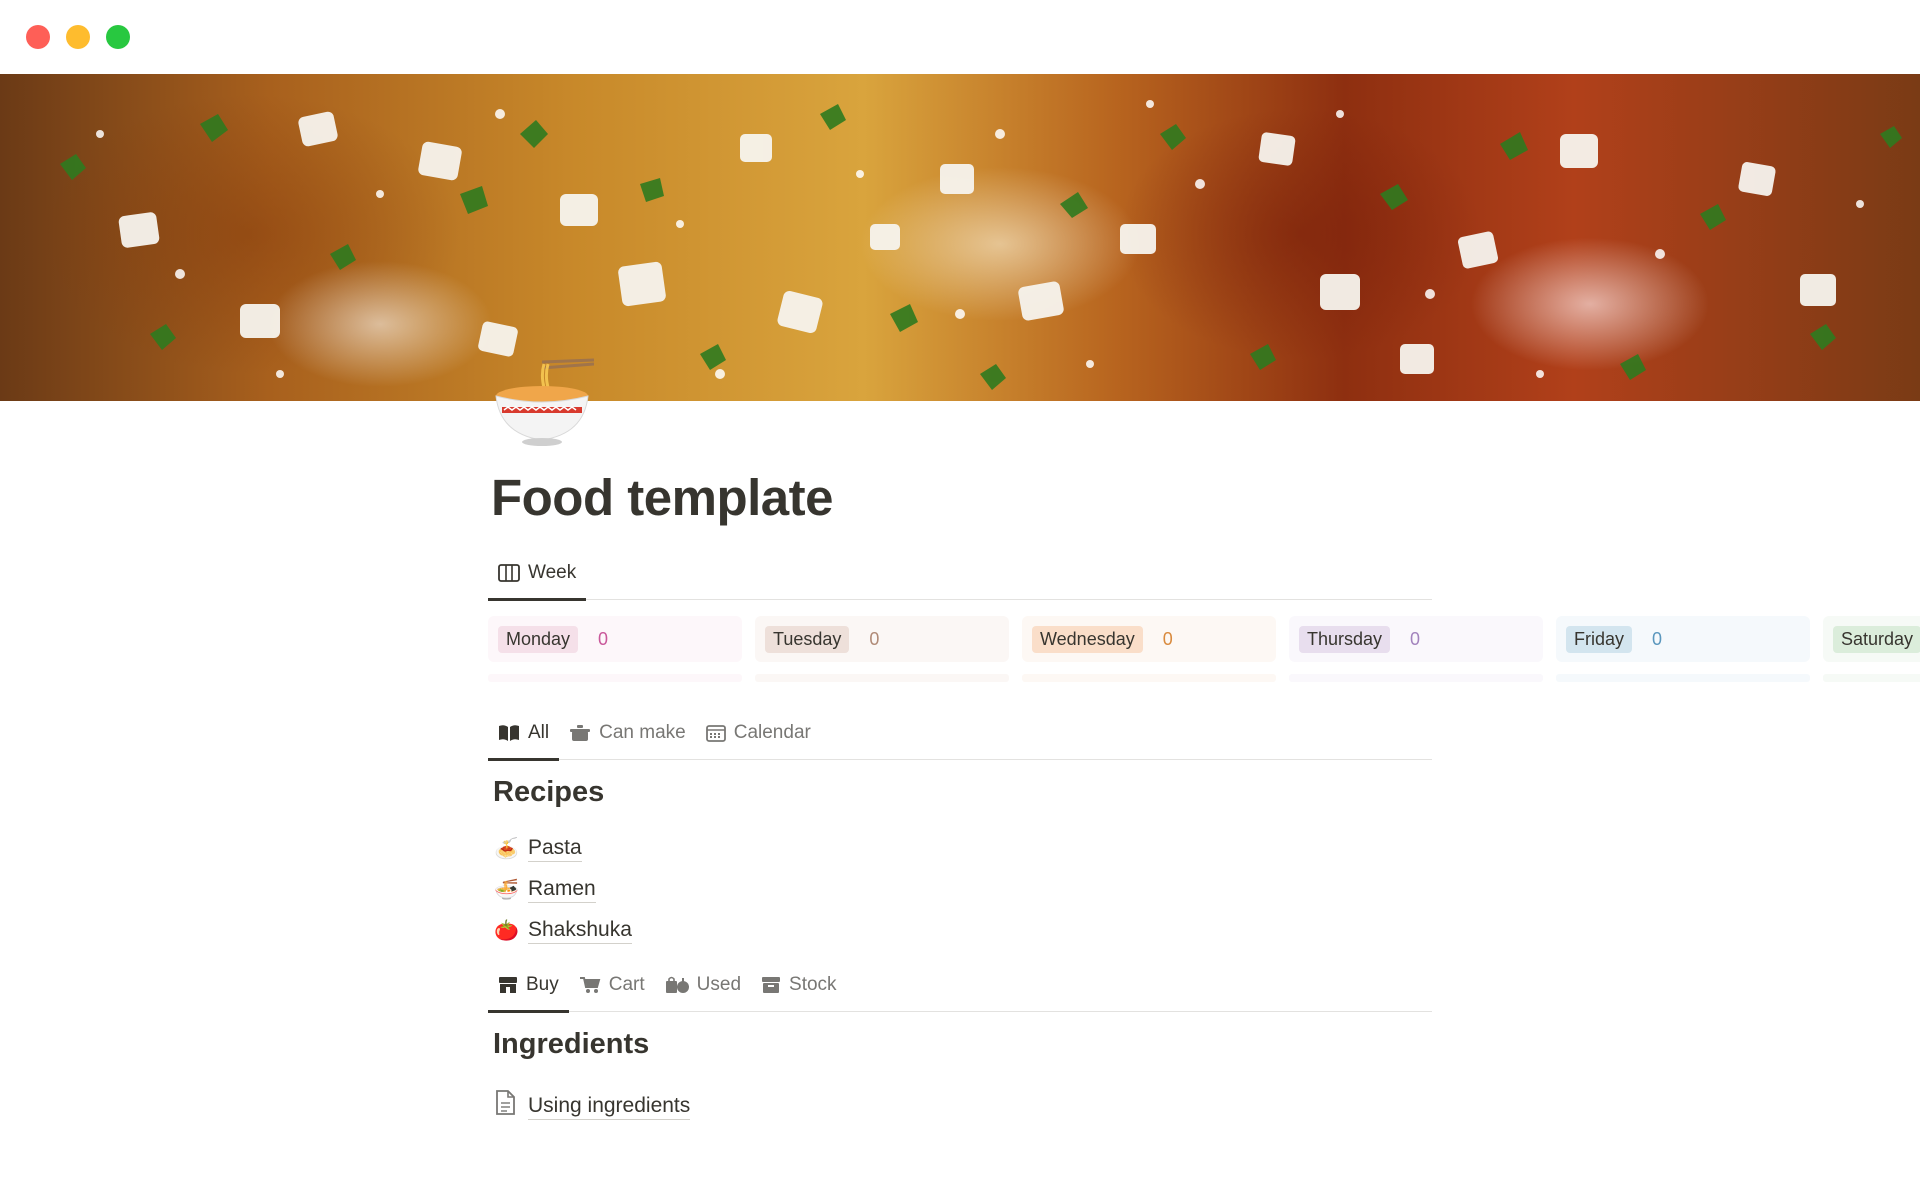 The image size is (1920, 1200). Describe the element at coordinates (642, 732) in the screenshot. I see `tab-can-make-label: Can make` at that location.